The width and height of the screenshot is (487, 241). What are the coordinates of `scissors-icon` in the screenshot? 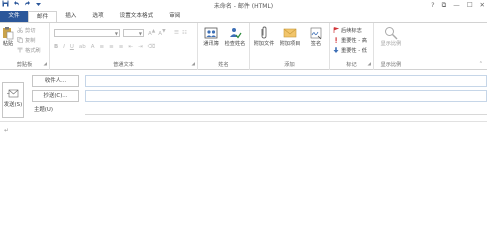 It's located at (20, 30).